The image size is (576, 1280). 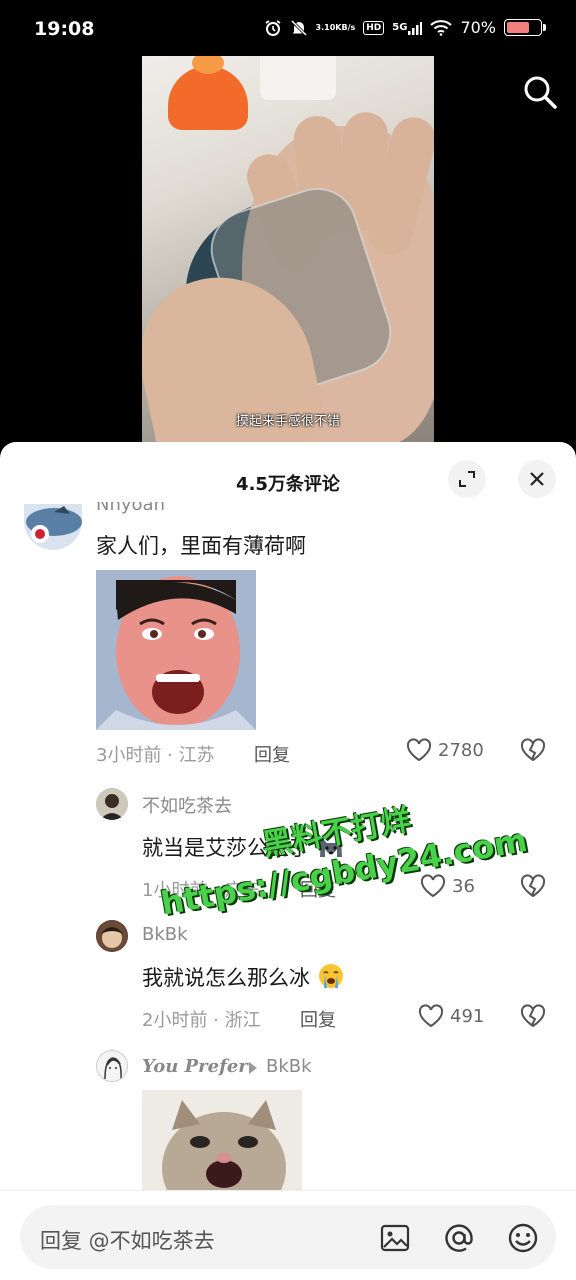 I want to click on search-button, so click(x=540, y=92).